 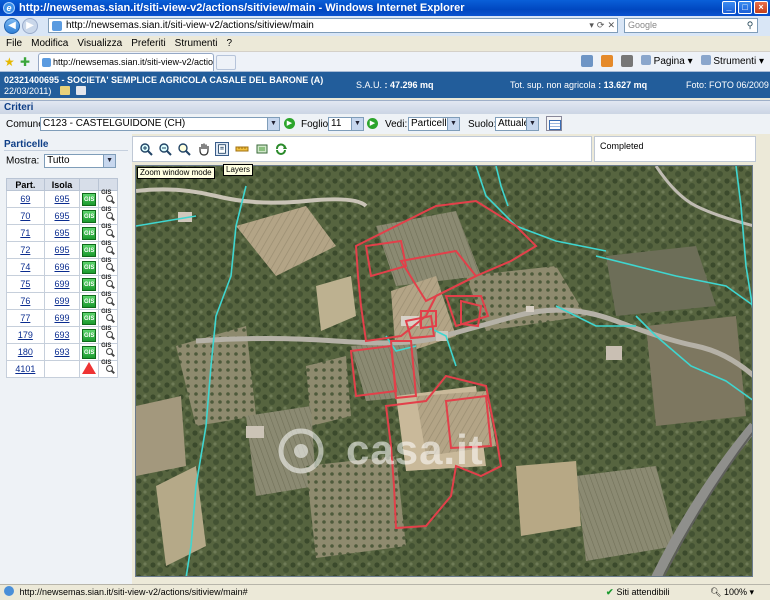 What do you see at coordinates (14, 43) in the screenshot?
I see `menu-file: File` at bounding box center [14, 43].